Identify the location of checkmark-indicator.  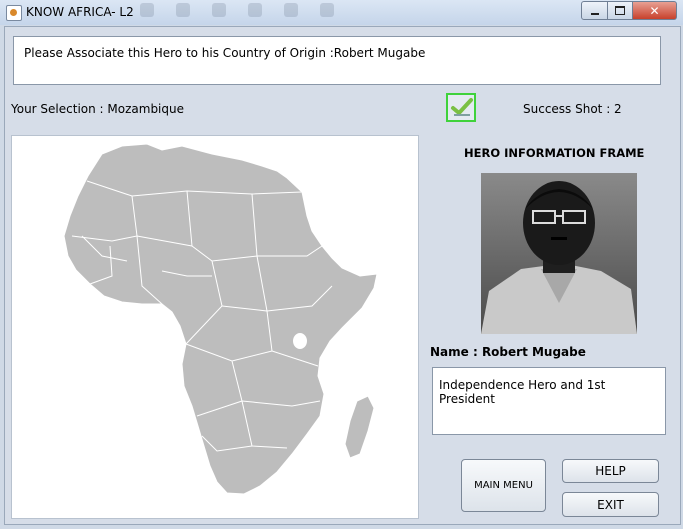
(461, 107).